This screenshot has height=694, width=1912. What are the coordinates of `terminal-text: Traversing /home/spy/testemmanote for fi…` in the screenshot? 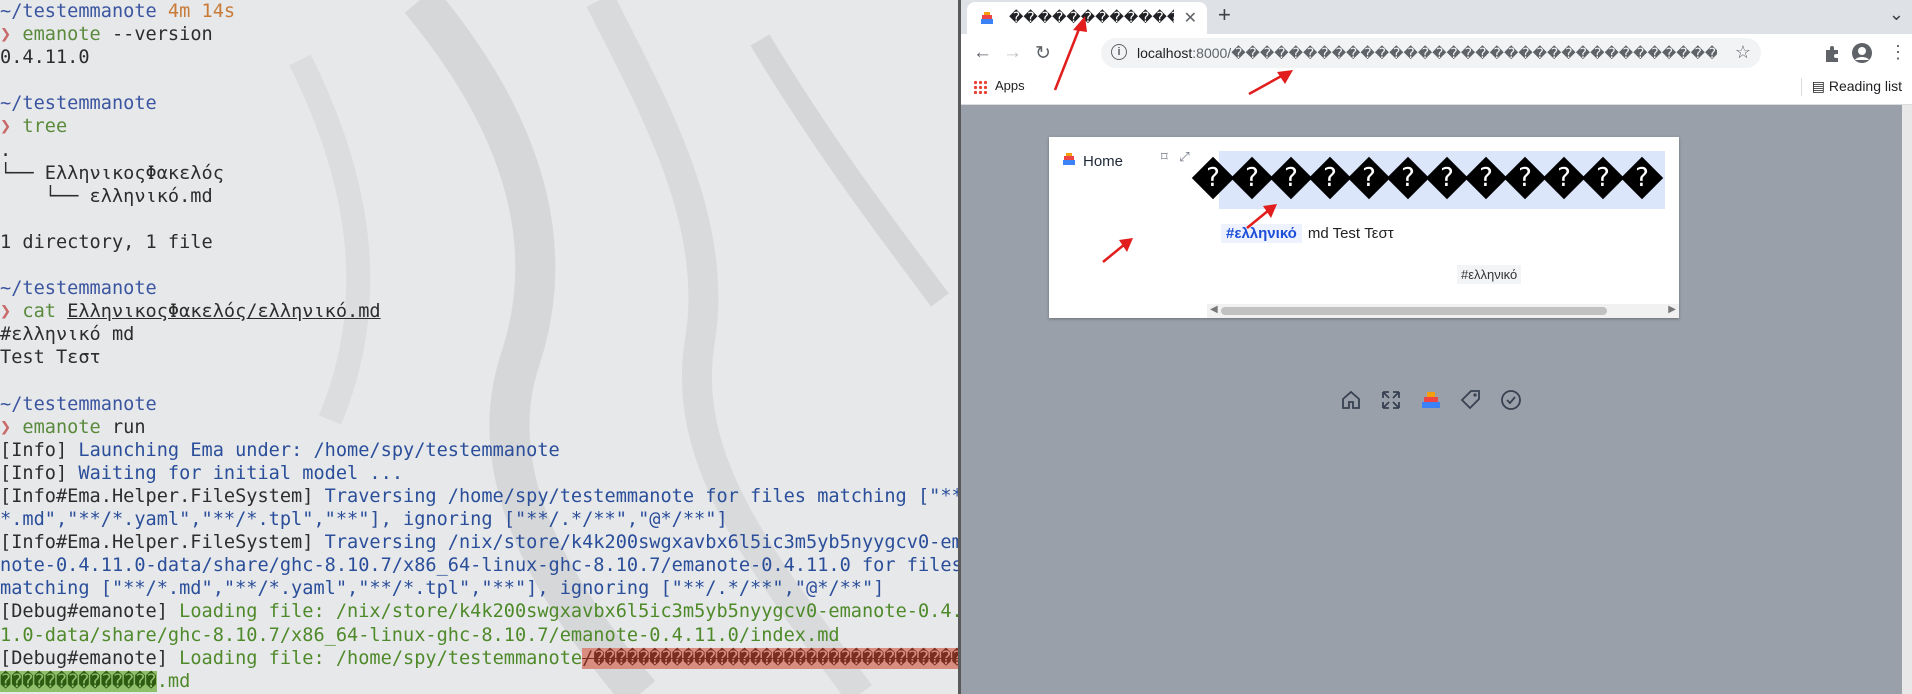 It's located at (641, 496).